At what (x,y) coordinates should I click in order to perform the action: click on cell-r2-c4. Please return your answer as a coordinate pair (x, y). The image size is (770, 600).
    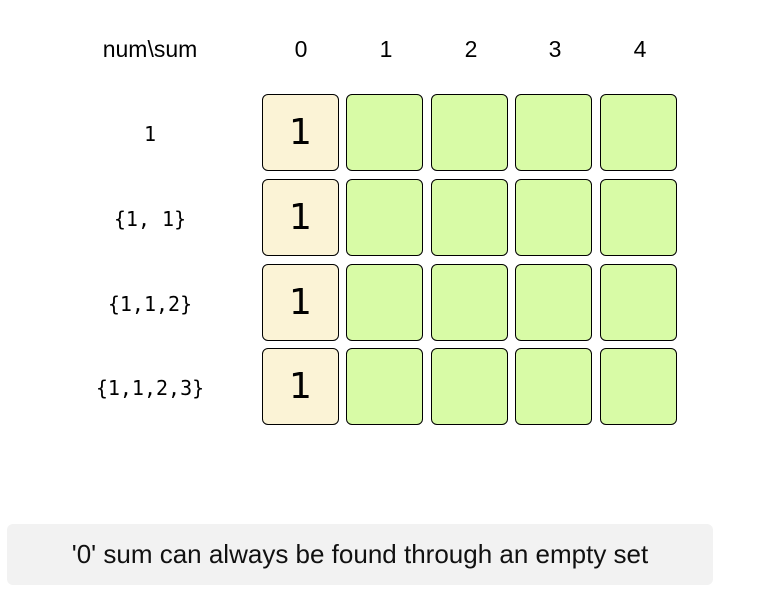
    Looking at the image, I should click on (638, 302).